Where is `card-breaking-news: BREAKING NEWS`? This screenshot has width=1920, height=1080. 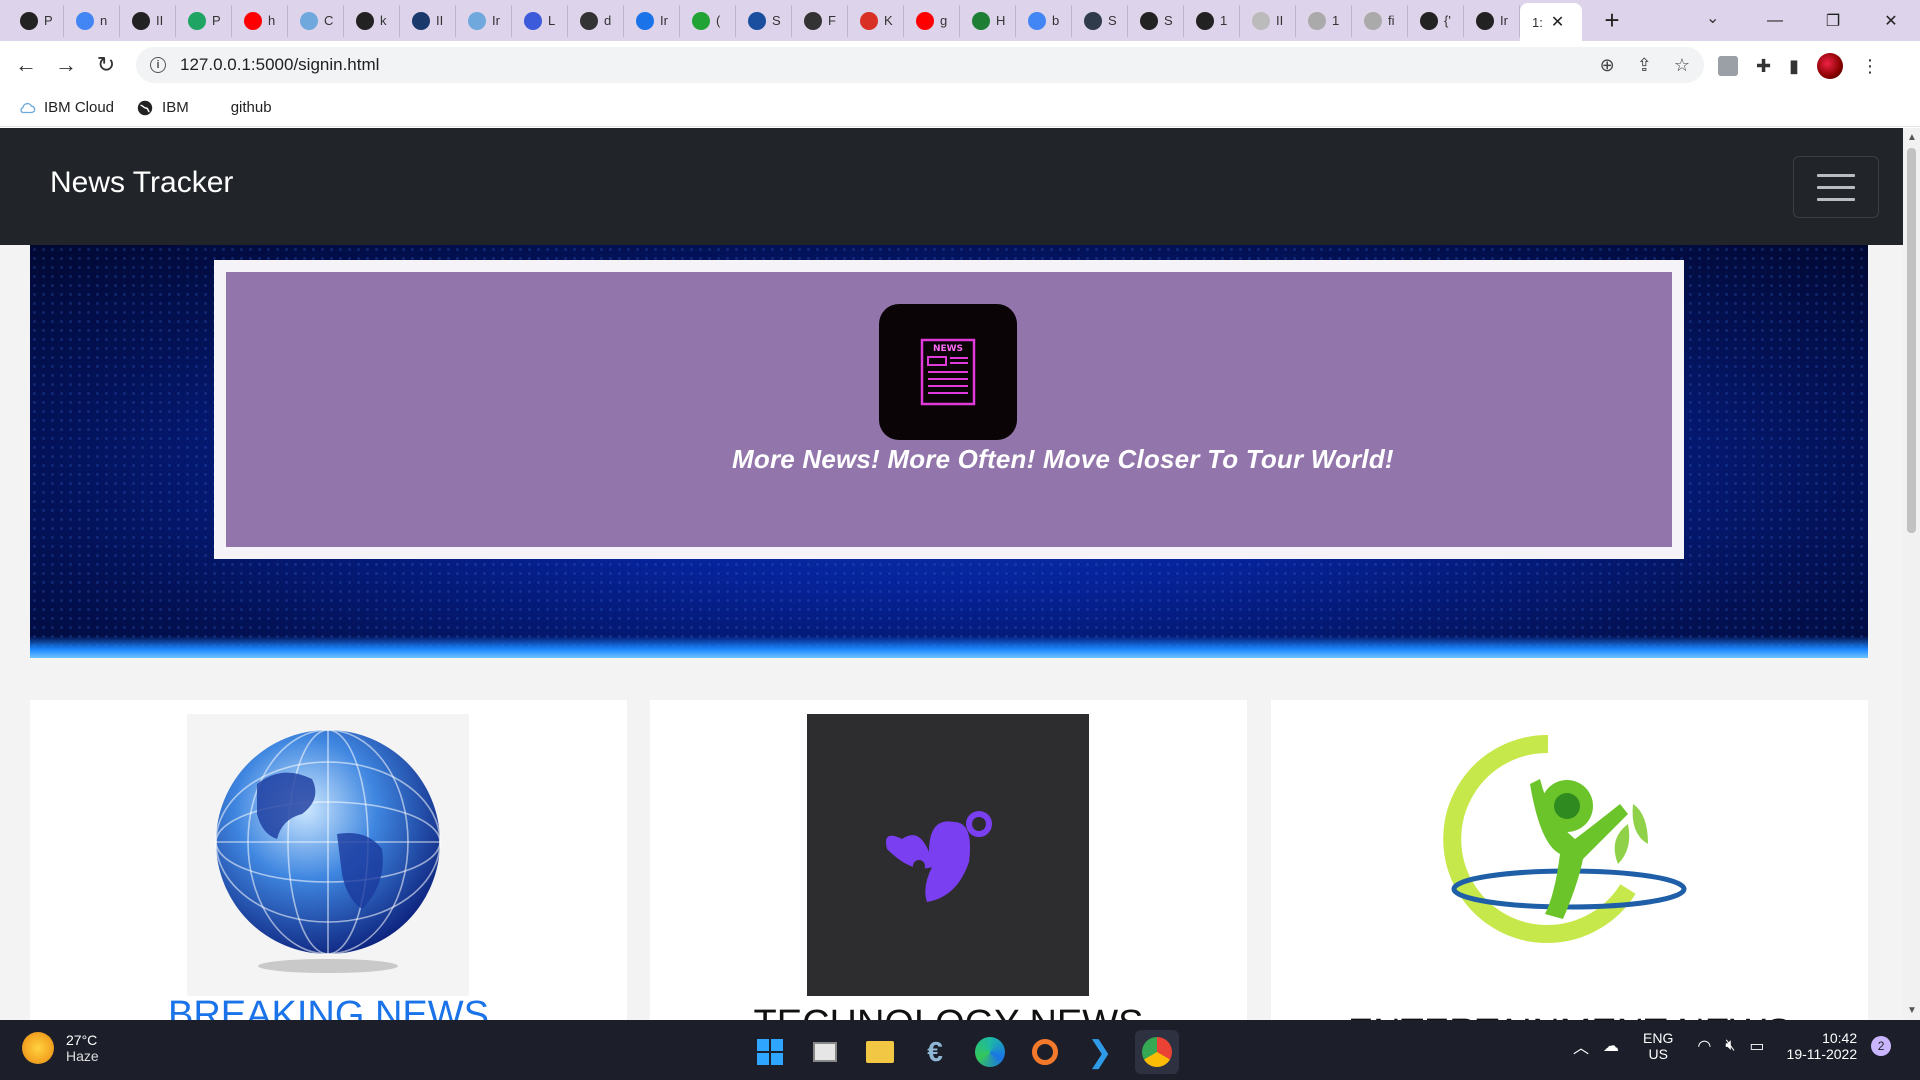 card-breaking-news: BREAKING NEWS is located at coordinates (328, 860).